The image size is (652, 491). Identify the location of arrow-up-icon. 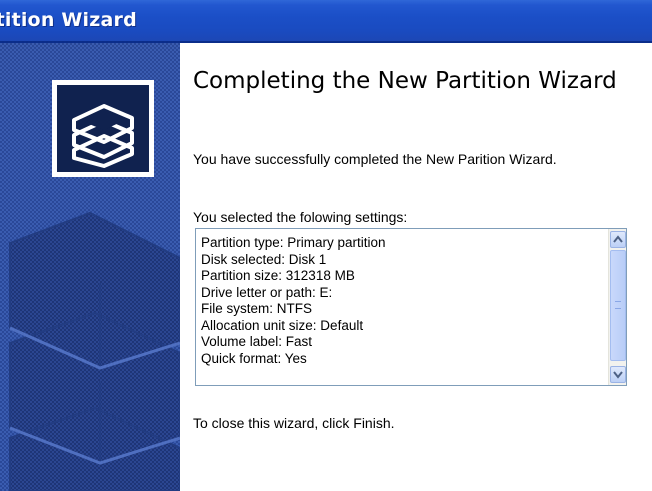
(618, 239).